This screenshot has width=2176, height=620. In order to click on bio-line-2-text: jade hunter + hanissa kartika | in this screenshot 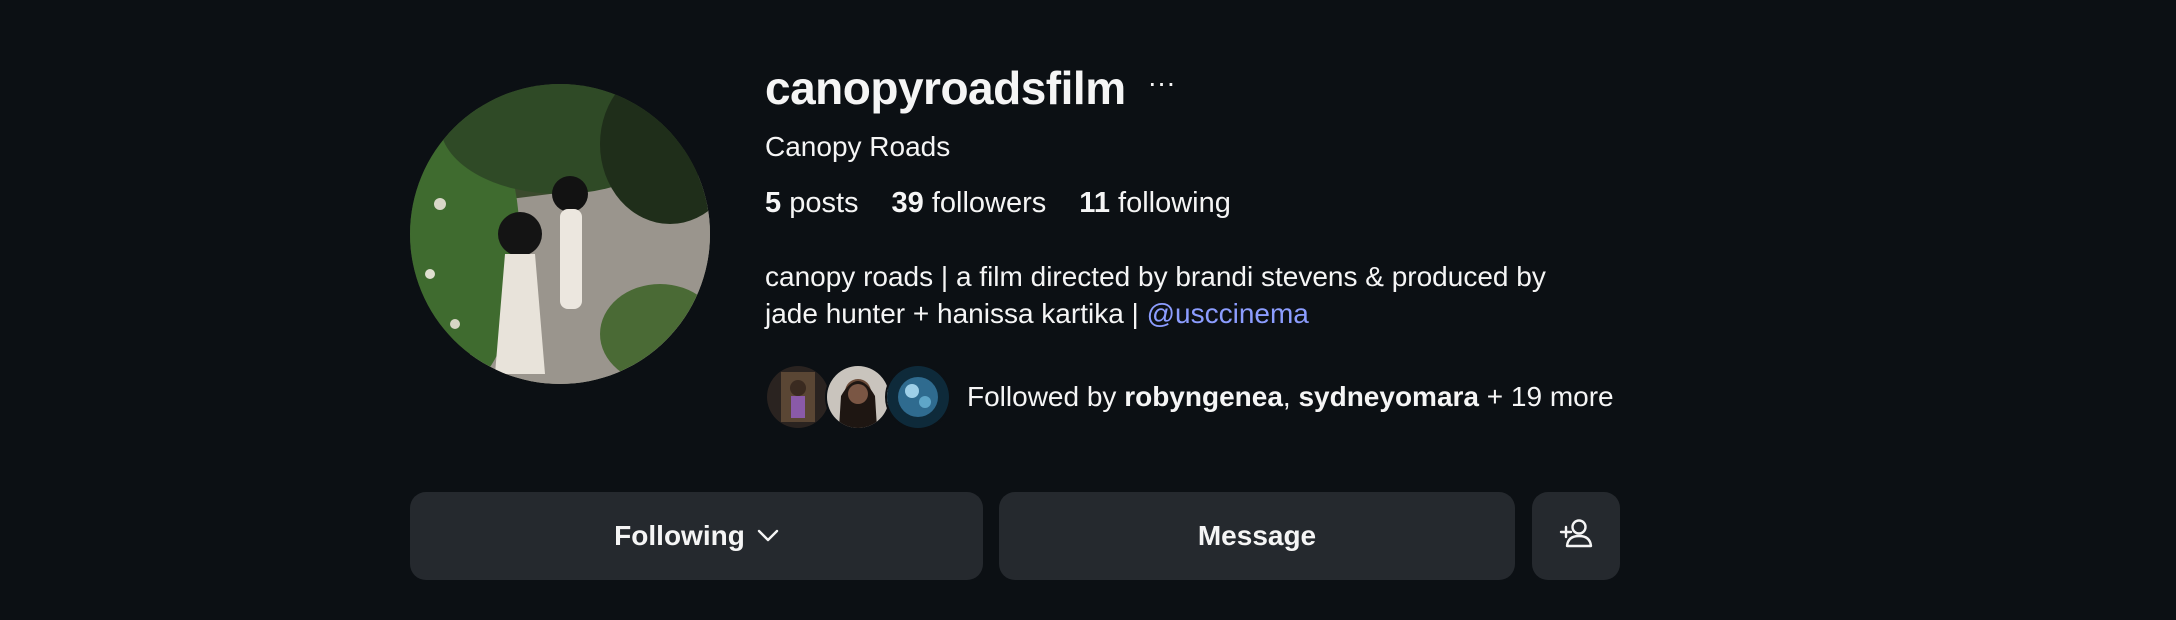, I will do `click(956, 313)`.